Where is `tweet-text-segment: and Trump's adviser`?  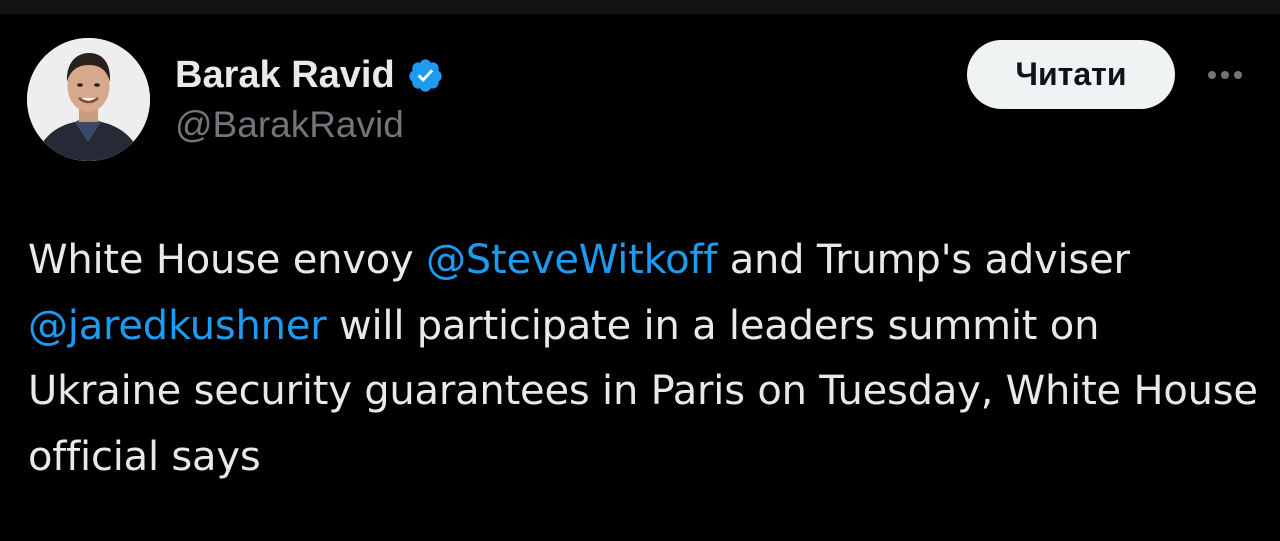 tweet-text-segment: and Trump's adviser is located at coordinates (923, 260).